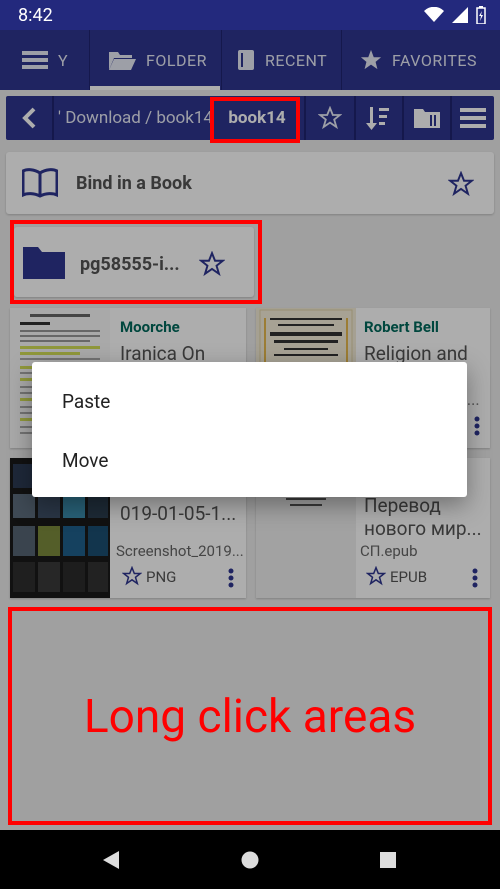  What do you see at coordinates (388, 860) in the screenshot?
I see `recents-square-icon` at bounding box center [388, 860].